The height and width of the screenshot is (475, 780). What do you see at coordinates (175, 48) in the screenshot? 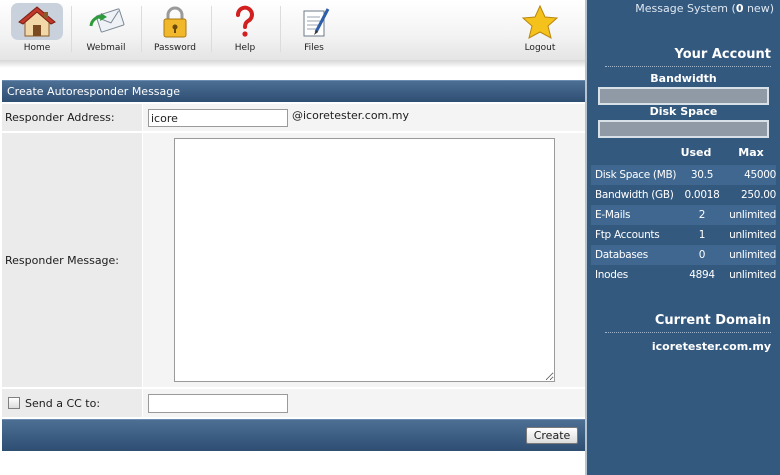
I see `toolbar-password-label: Password` at bounding box center [175, 48].